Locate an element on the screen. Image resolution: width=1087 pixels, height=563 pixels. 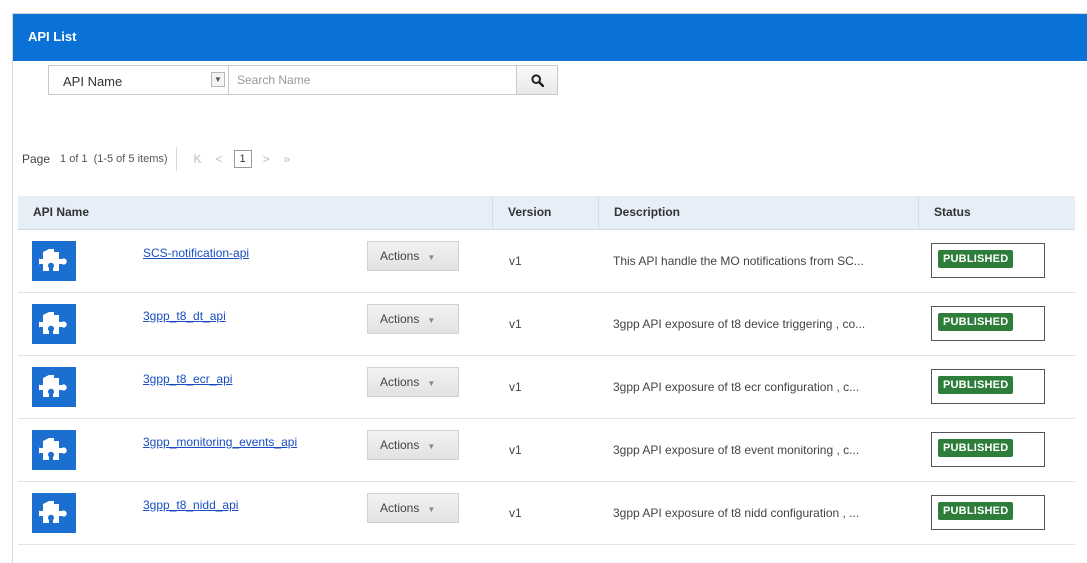
pagination: Page 1 of 1 (1-5 of 5 items) K < 1 > » is located at coordinates (159, 159).